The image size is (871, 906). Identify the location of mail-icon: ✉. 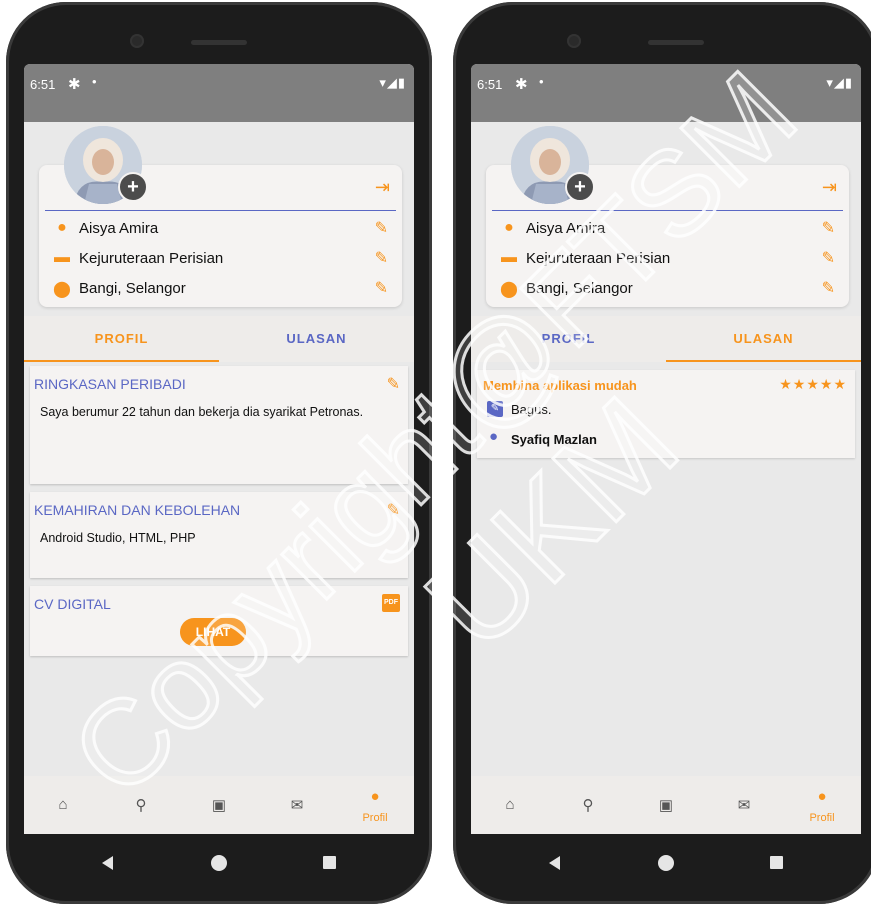
(297, 805).